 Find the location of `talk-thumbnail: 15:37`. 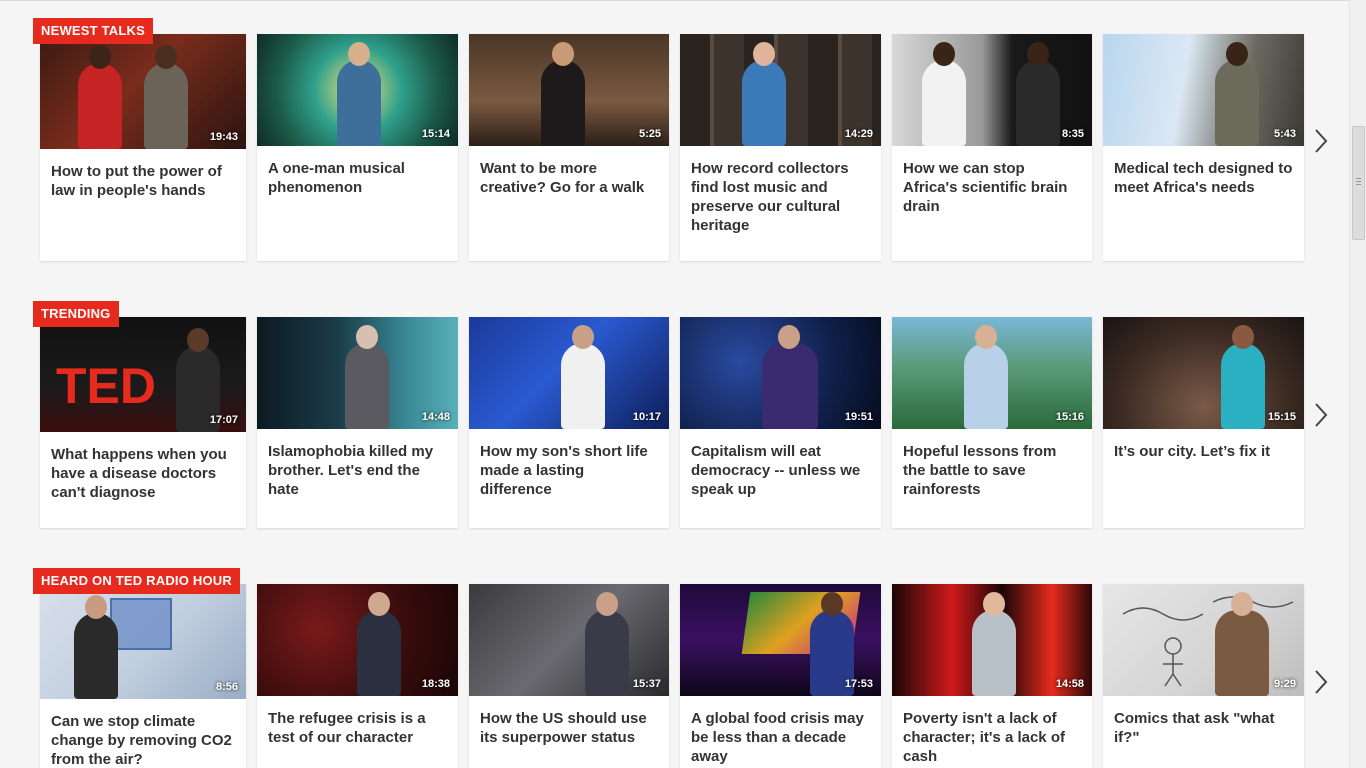

talk-thumbnail: 15:37 is located at coordinates (569, 640).